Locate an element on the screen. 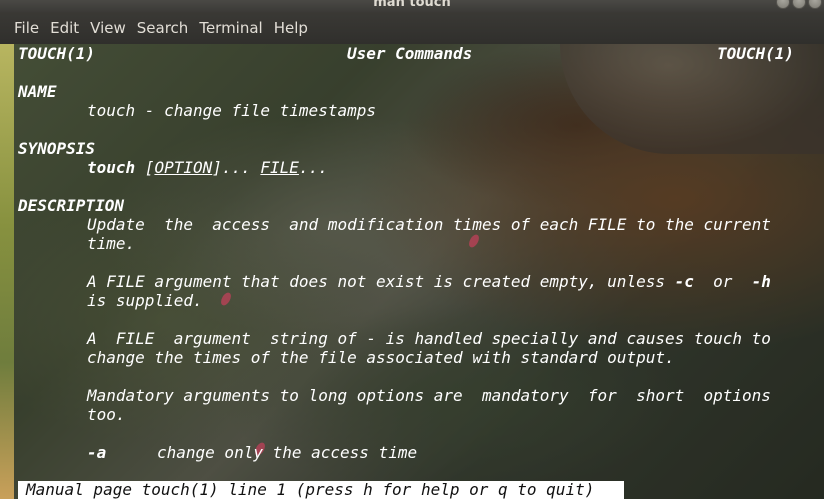 The height and width of the screenshot is (499, 824). section-synopsis-heading: SYNOPSIS is located at coordinates (57, 148).